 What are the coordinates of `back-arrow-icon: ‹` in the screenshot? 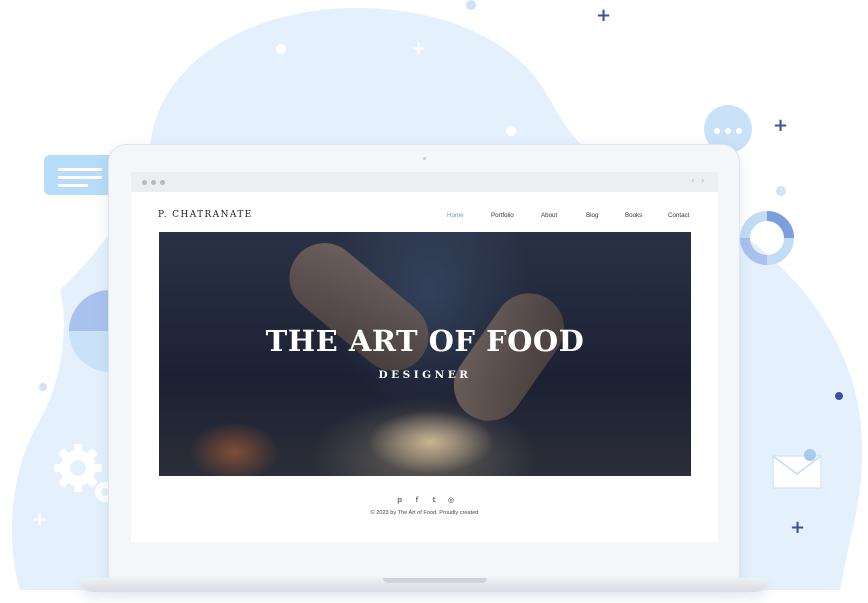 It's located at (693, 181).